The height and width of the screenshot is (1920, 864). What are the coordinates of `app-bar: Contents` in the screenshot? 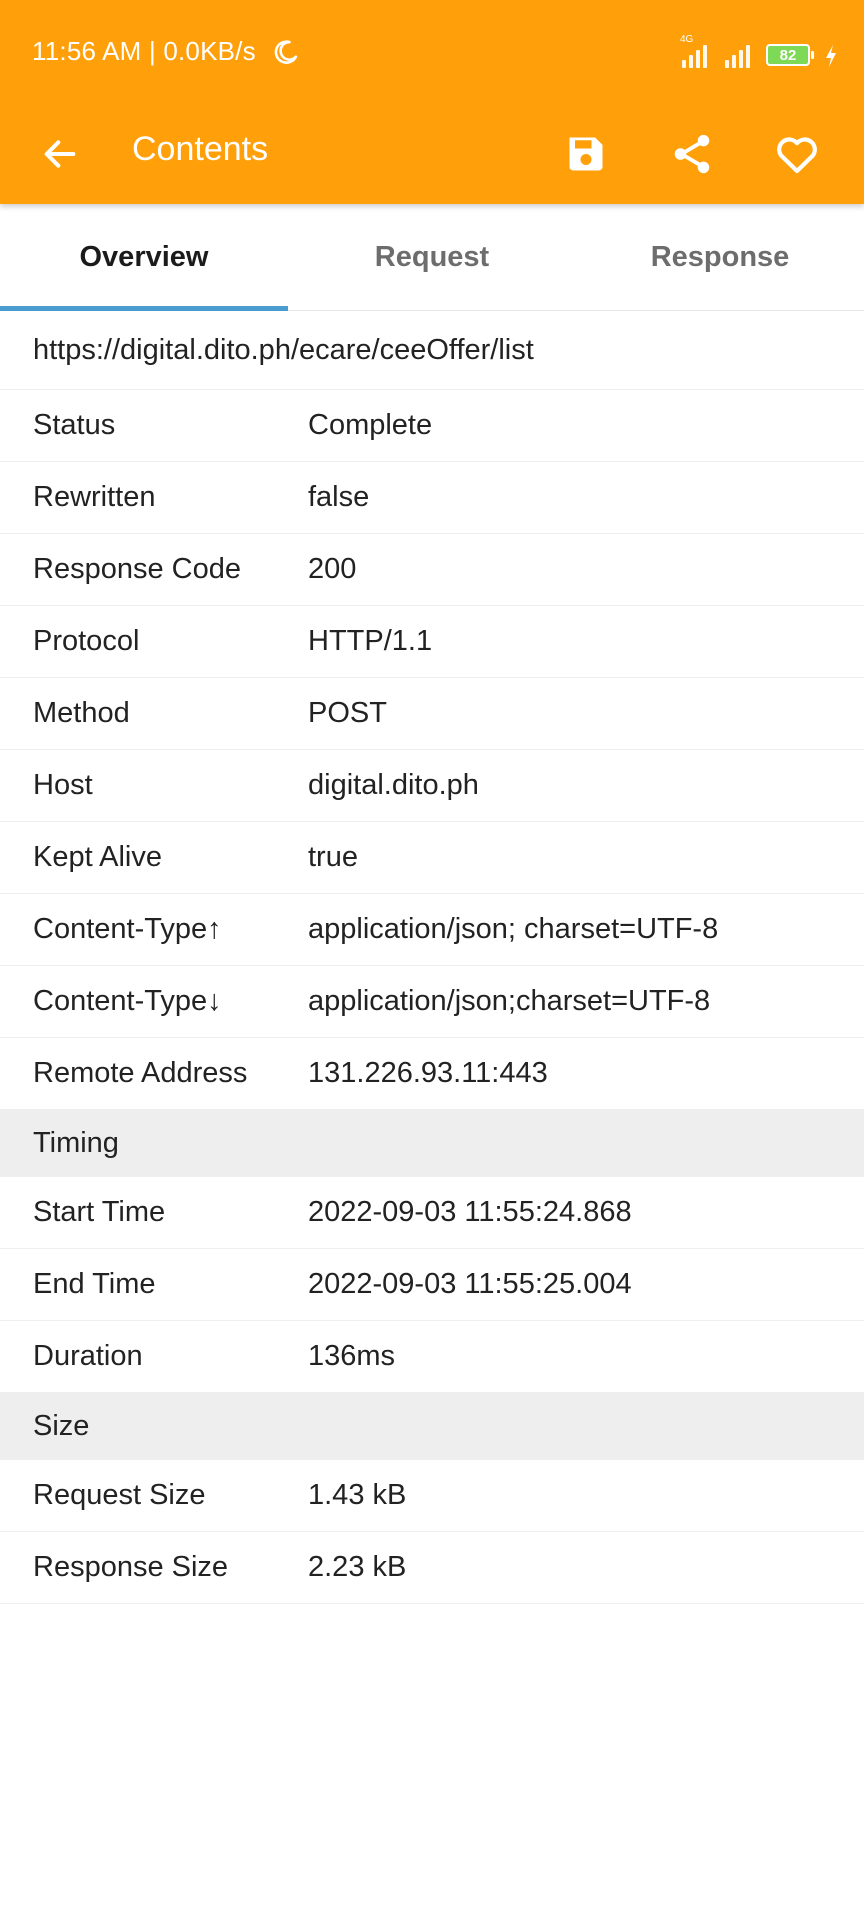 It's located at (432, 154).